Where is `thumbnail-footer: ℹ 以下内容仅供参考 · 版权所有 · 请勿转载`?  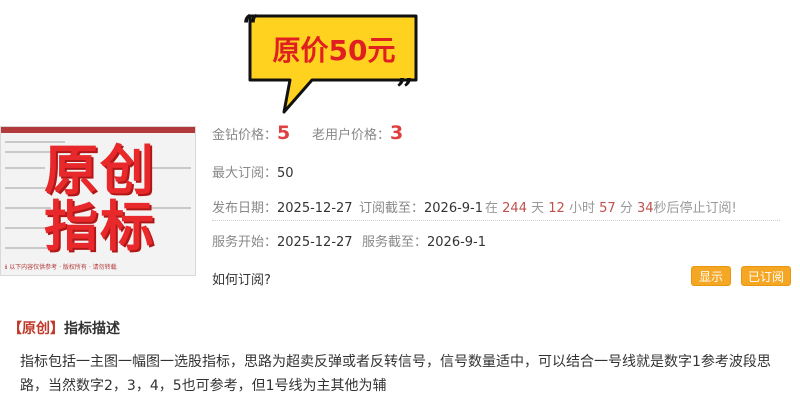
thumbnail-footer: ℹ 以下内容仅供参考 · 版权所有 · 请勿转载 is located at coordinates (61, 267).